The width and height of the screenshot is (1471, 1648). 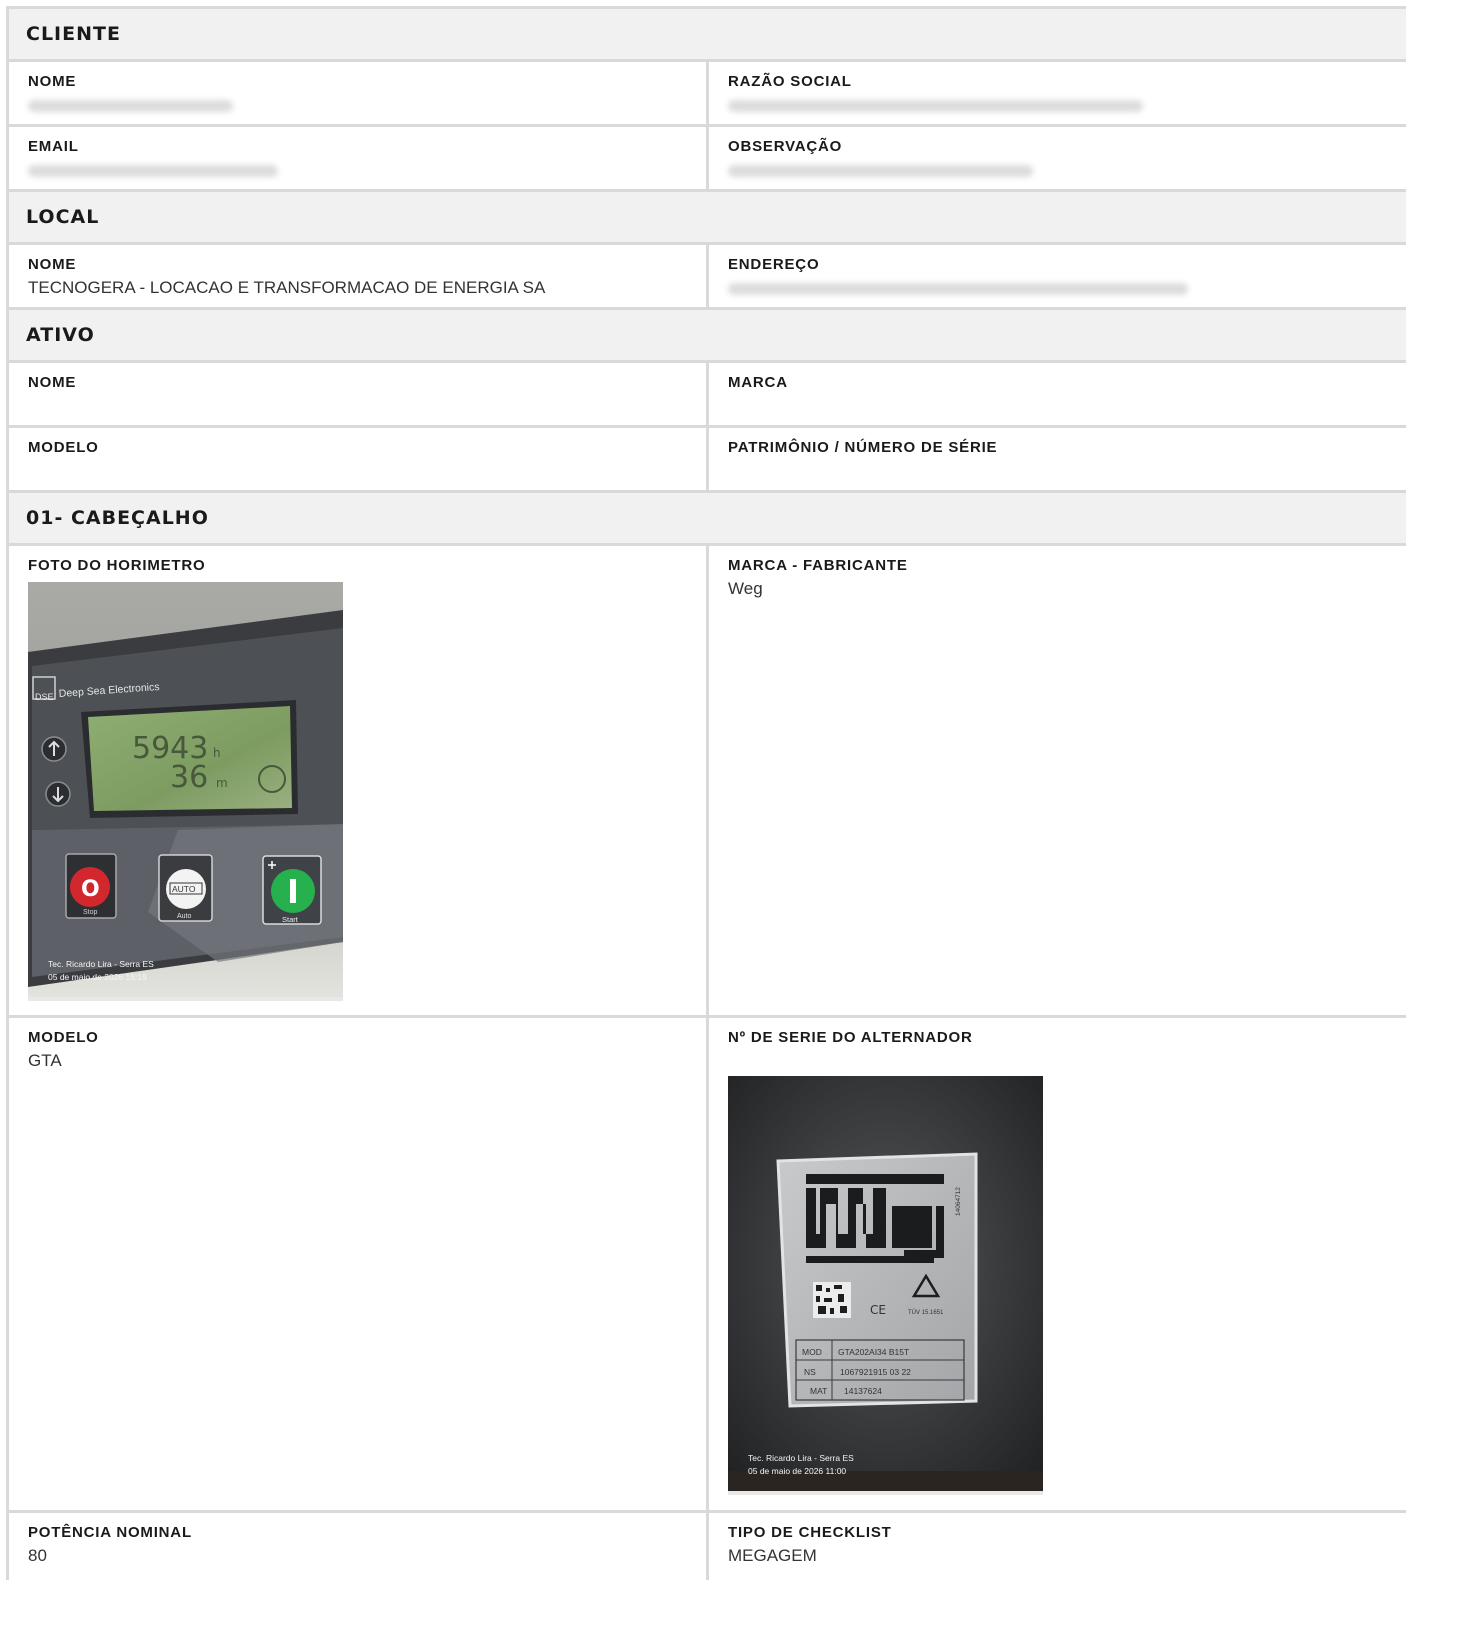 I want to click on modelo-label: MODELO, so click(x=63, y=1037).